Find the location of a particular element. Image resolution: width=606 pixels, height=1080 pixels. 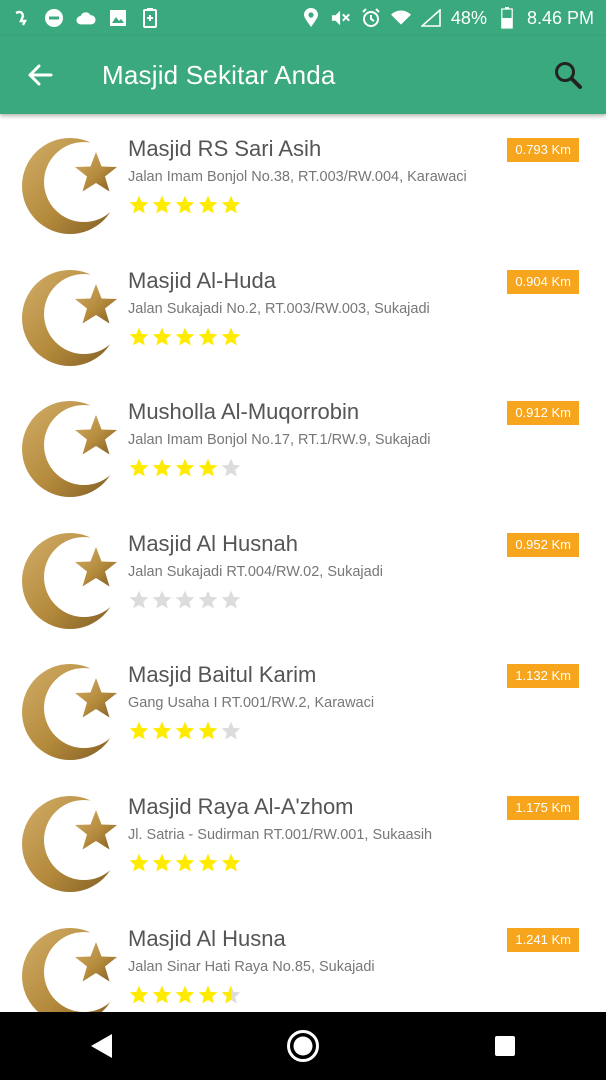

distance-badge: 0.912 Km is located at coordinates (543, 413).